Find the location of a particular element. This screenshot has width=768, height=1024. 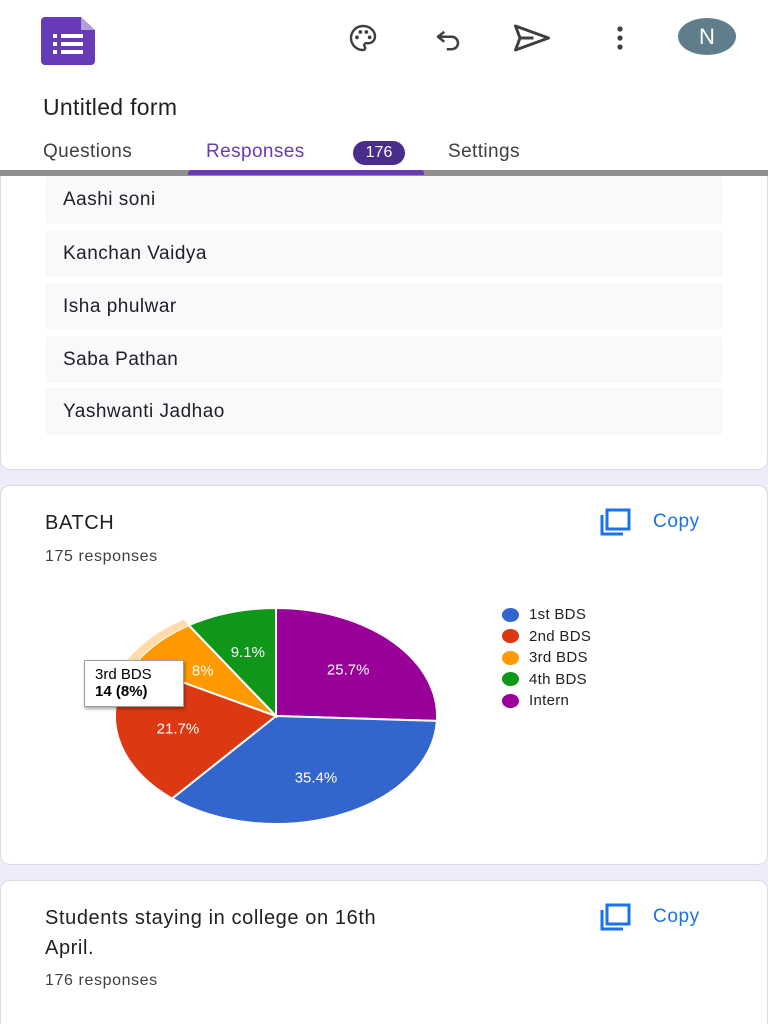

response-text: Kanchan Vaidya is located at coordinates (135, 253).